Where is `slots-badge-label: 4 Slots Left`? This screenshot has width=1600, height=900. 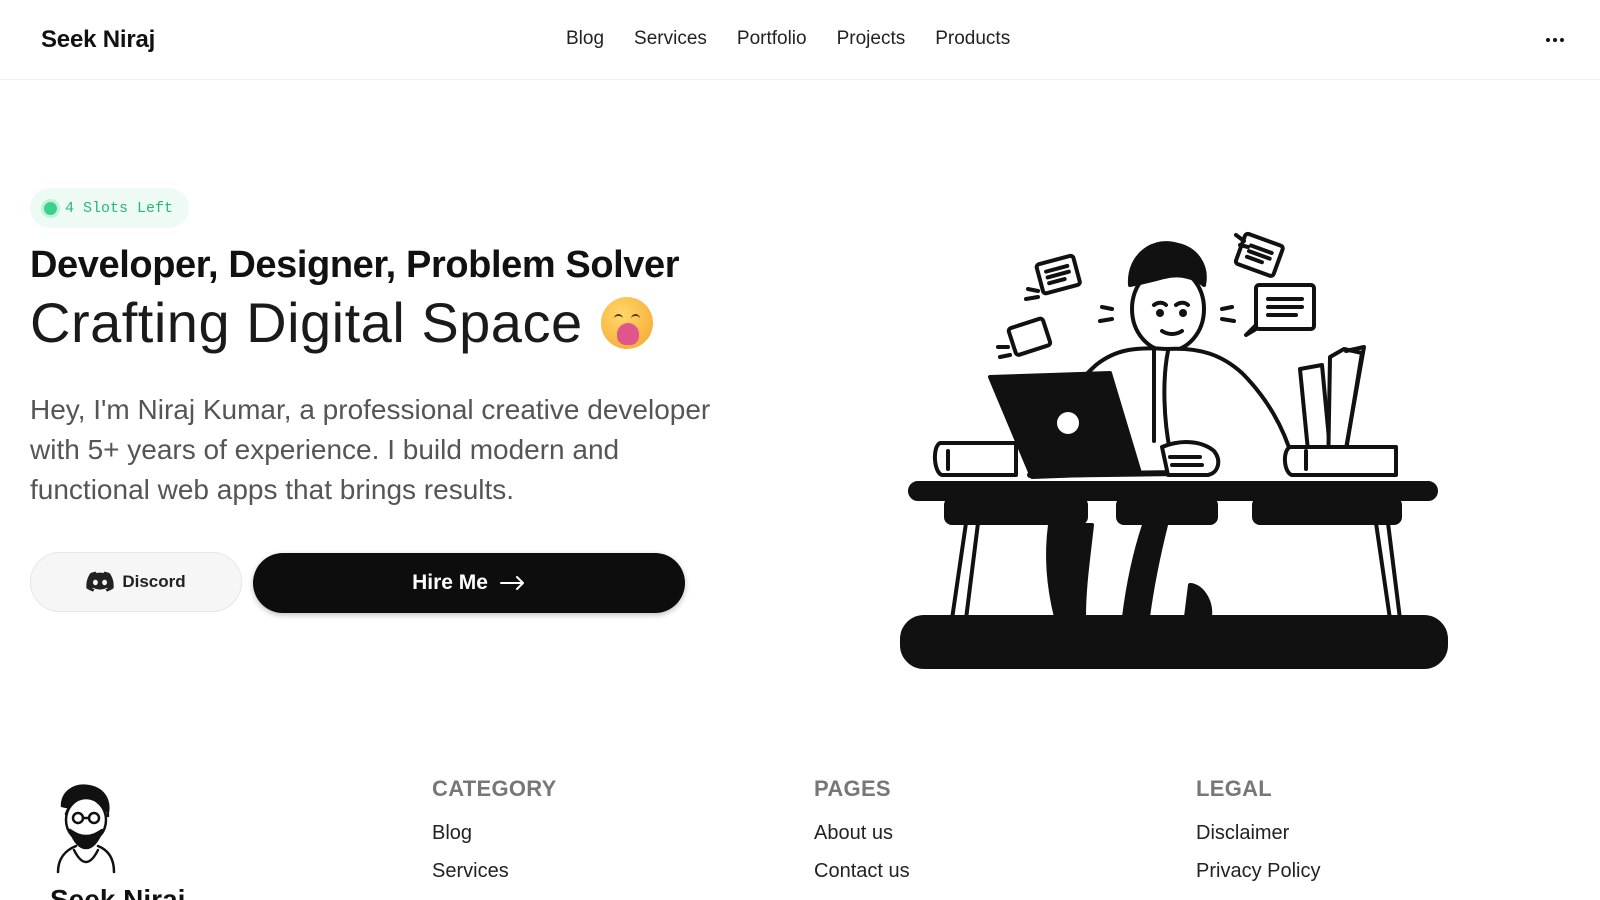 slots-badge-label: 4 Slots Left is located at coordinates (119, 208).